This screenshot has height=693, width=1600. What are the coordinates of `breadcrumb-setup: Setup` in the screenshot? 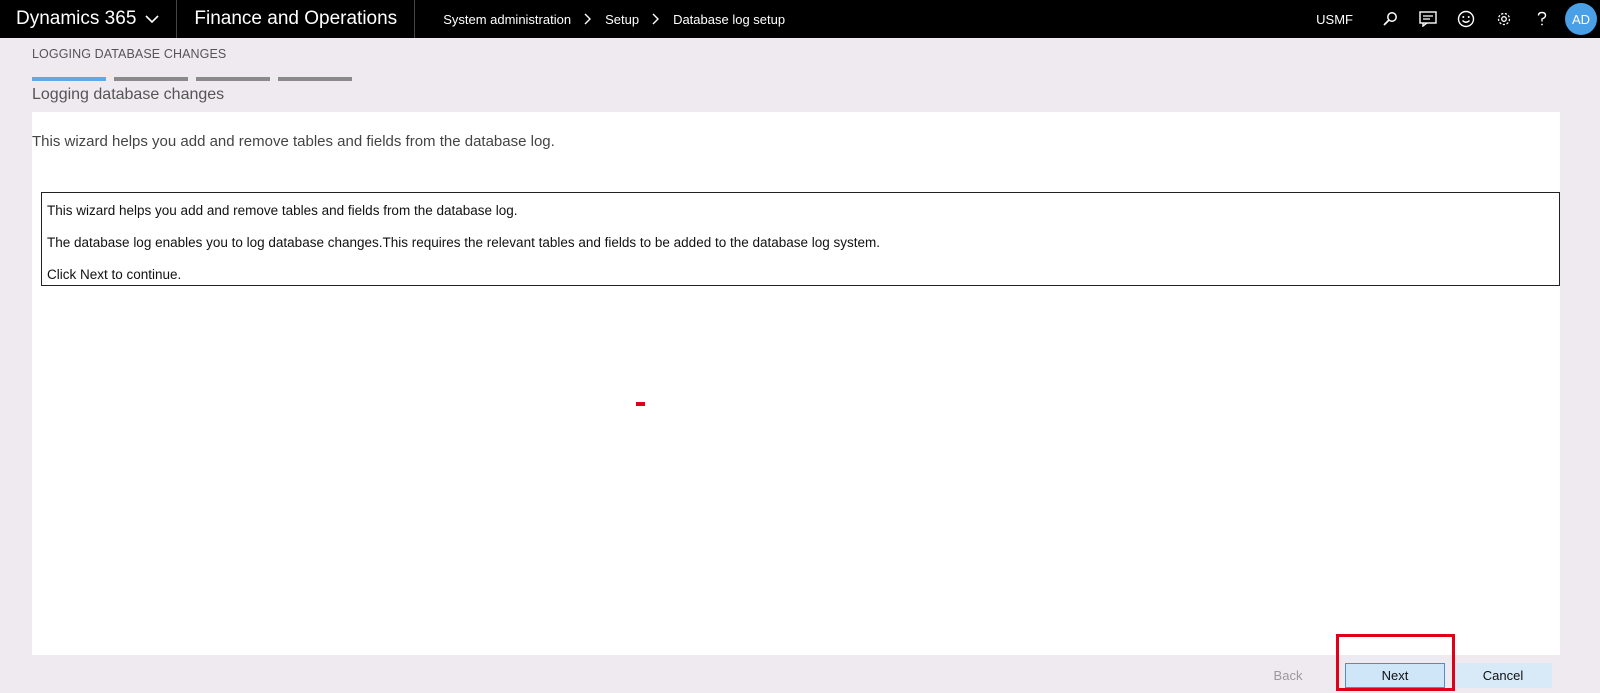 It's located at (622, 19).